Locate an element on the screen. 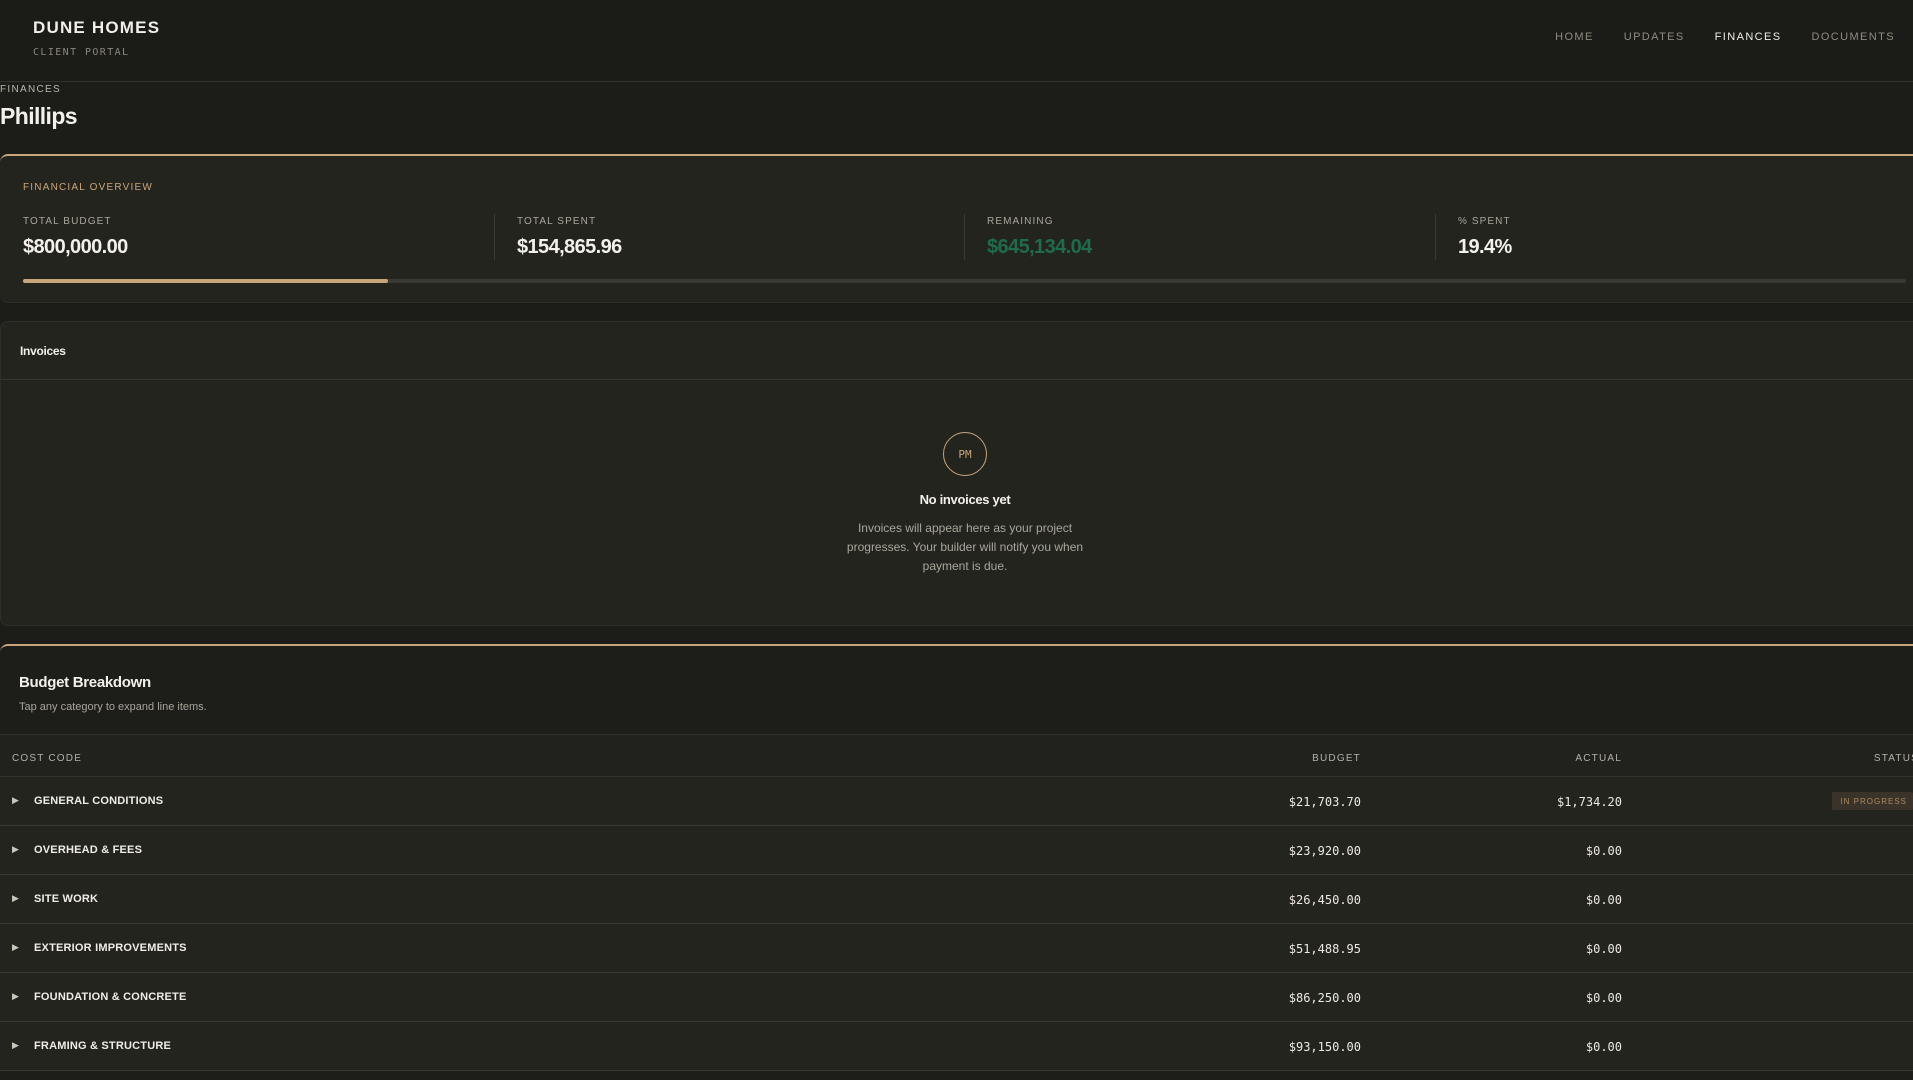  table-header: COST CODE BUDGET ACTUAL STATUS is located at coordinates (956, 755).